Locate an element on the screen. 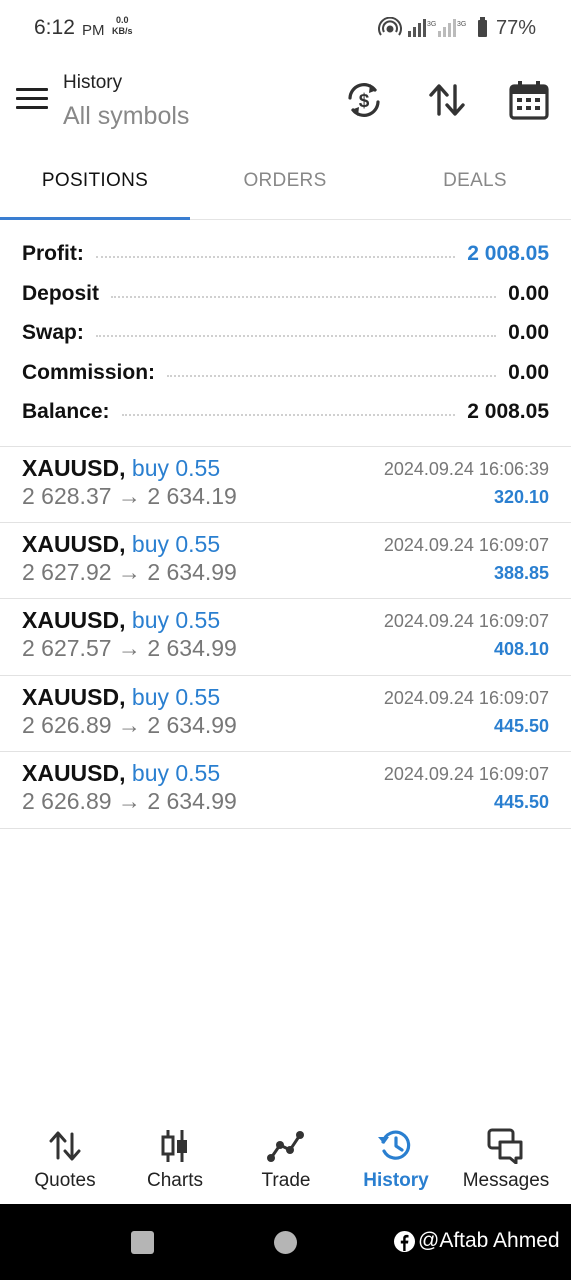 This screenshot has width=571, height=1280. network-speed-unit: KB/s is located at coordinates (122, 31).